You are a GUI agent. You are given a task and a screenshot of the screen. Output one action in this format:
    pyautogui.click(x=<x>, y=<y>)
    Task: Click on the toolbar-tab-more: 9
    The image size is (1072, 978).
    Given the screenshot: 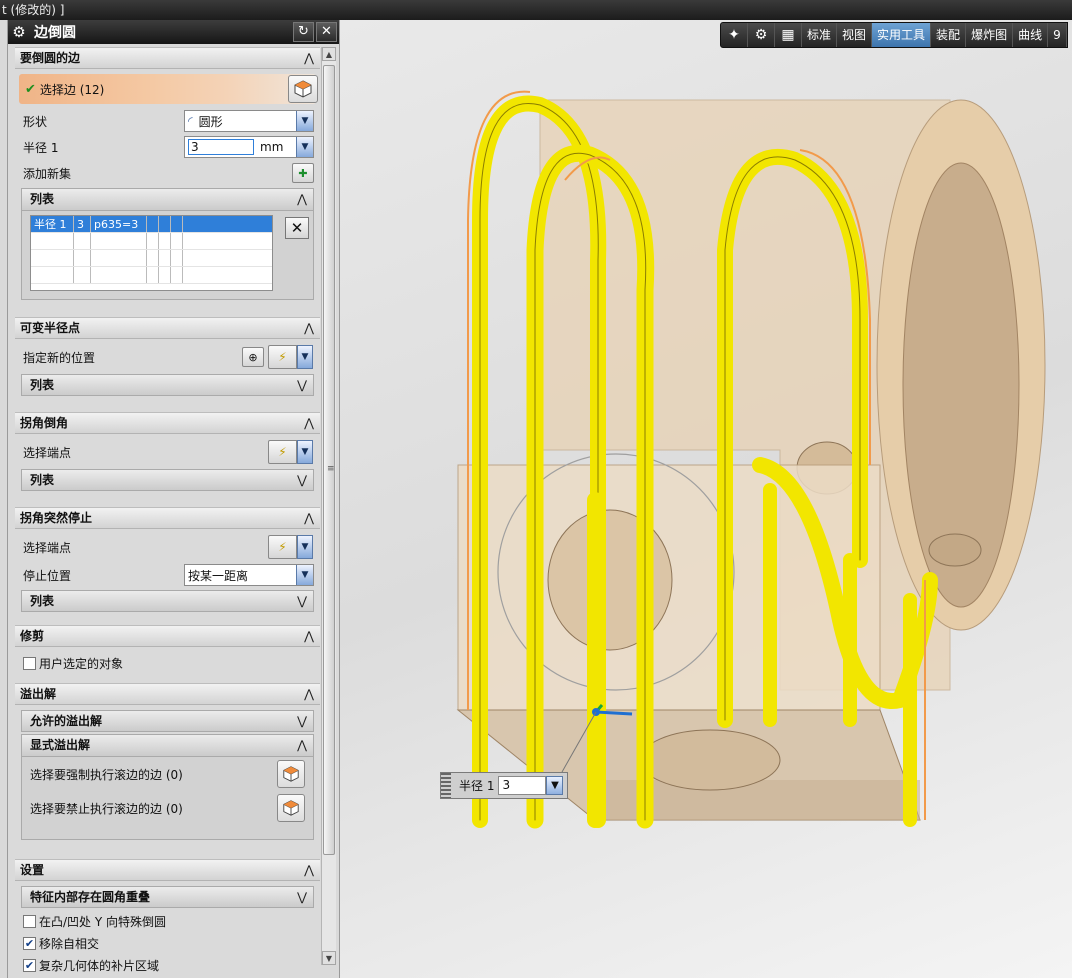 What is the action you would take?
    pyautogui.click(x=1057, y=35)
    